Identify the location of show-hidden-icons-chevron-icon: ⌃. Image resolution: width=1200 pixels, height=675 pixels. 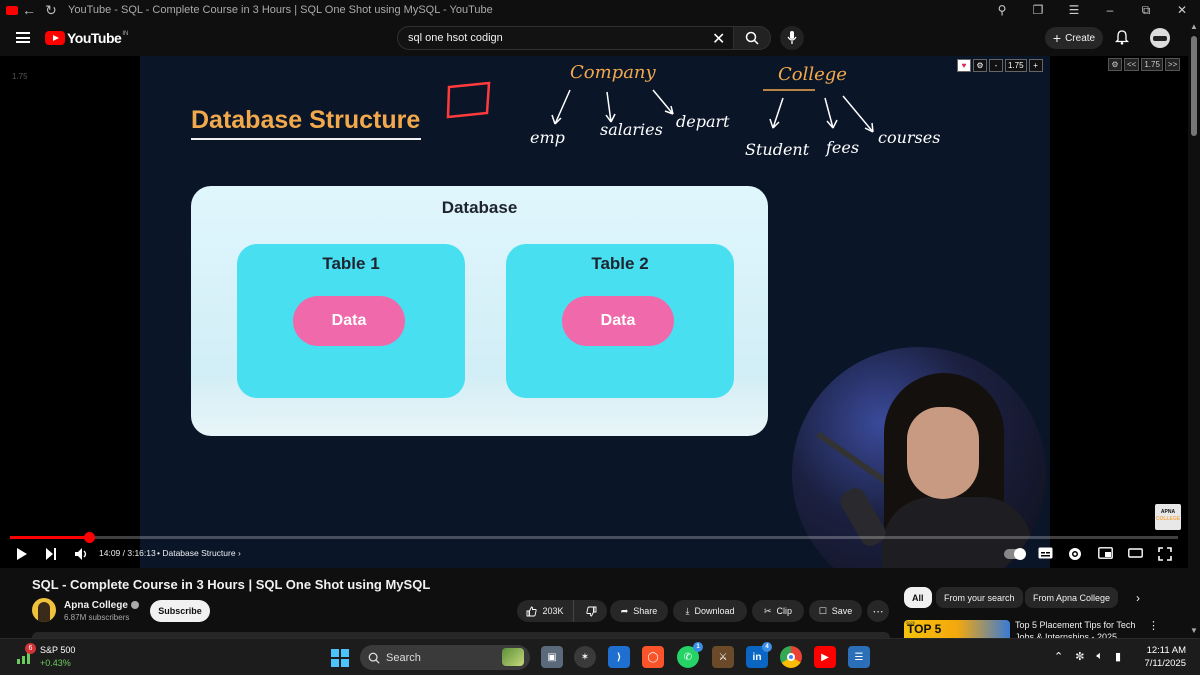
(1058, 656).